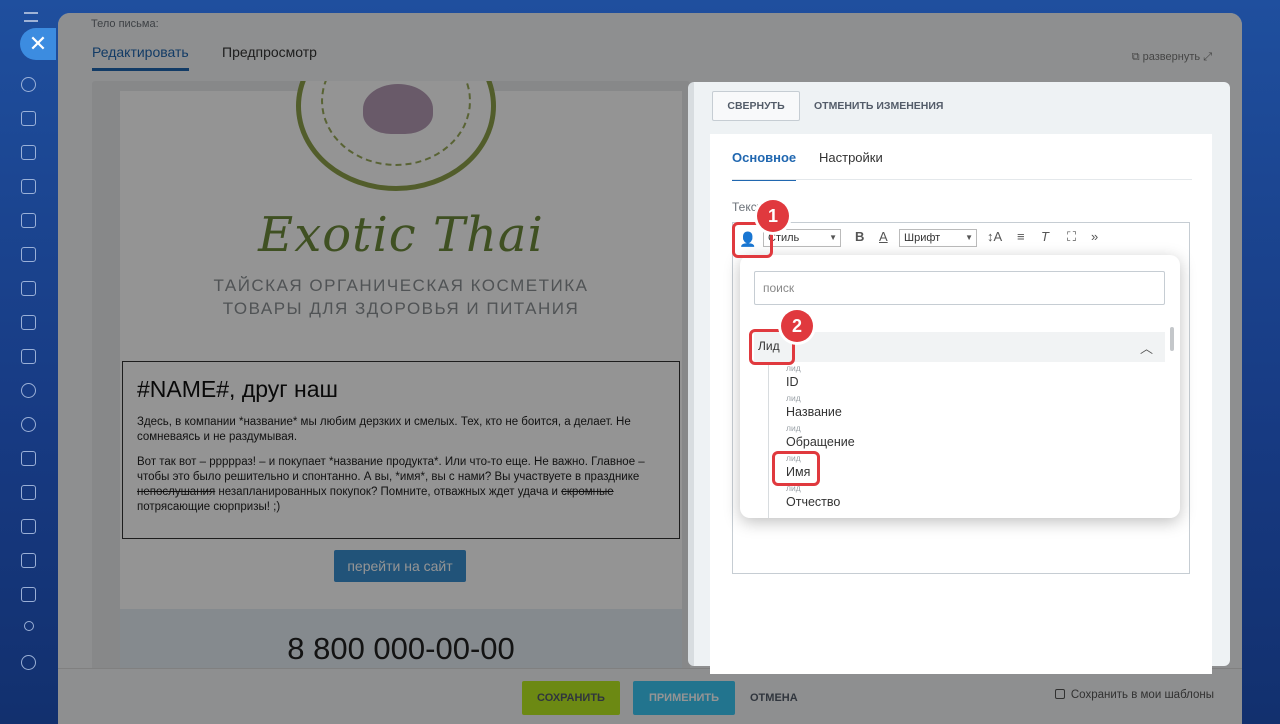 Image resolution: width=1280 pixels, height=724 pixels. What do you see at coordinates (756, 106) in the screenshot?
I see `collapse-button: СВЕРНУТЬ` at bounding box center [756, 106].